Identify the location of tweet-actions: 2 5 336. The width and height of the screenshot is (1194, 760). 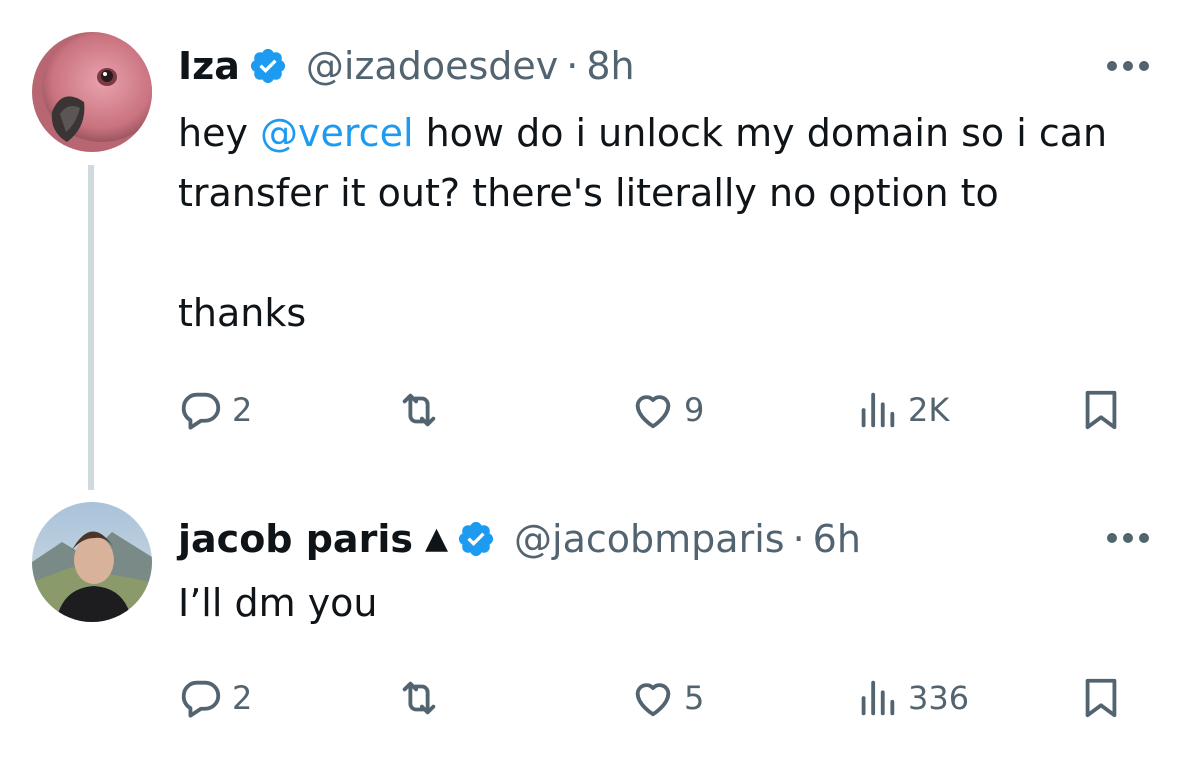
(658, 698).